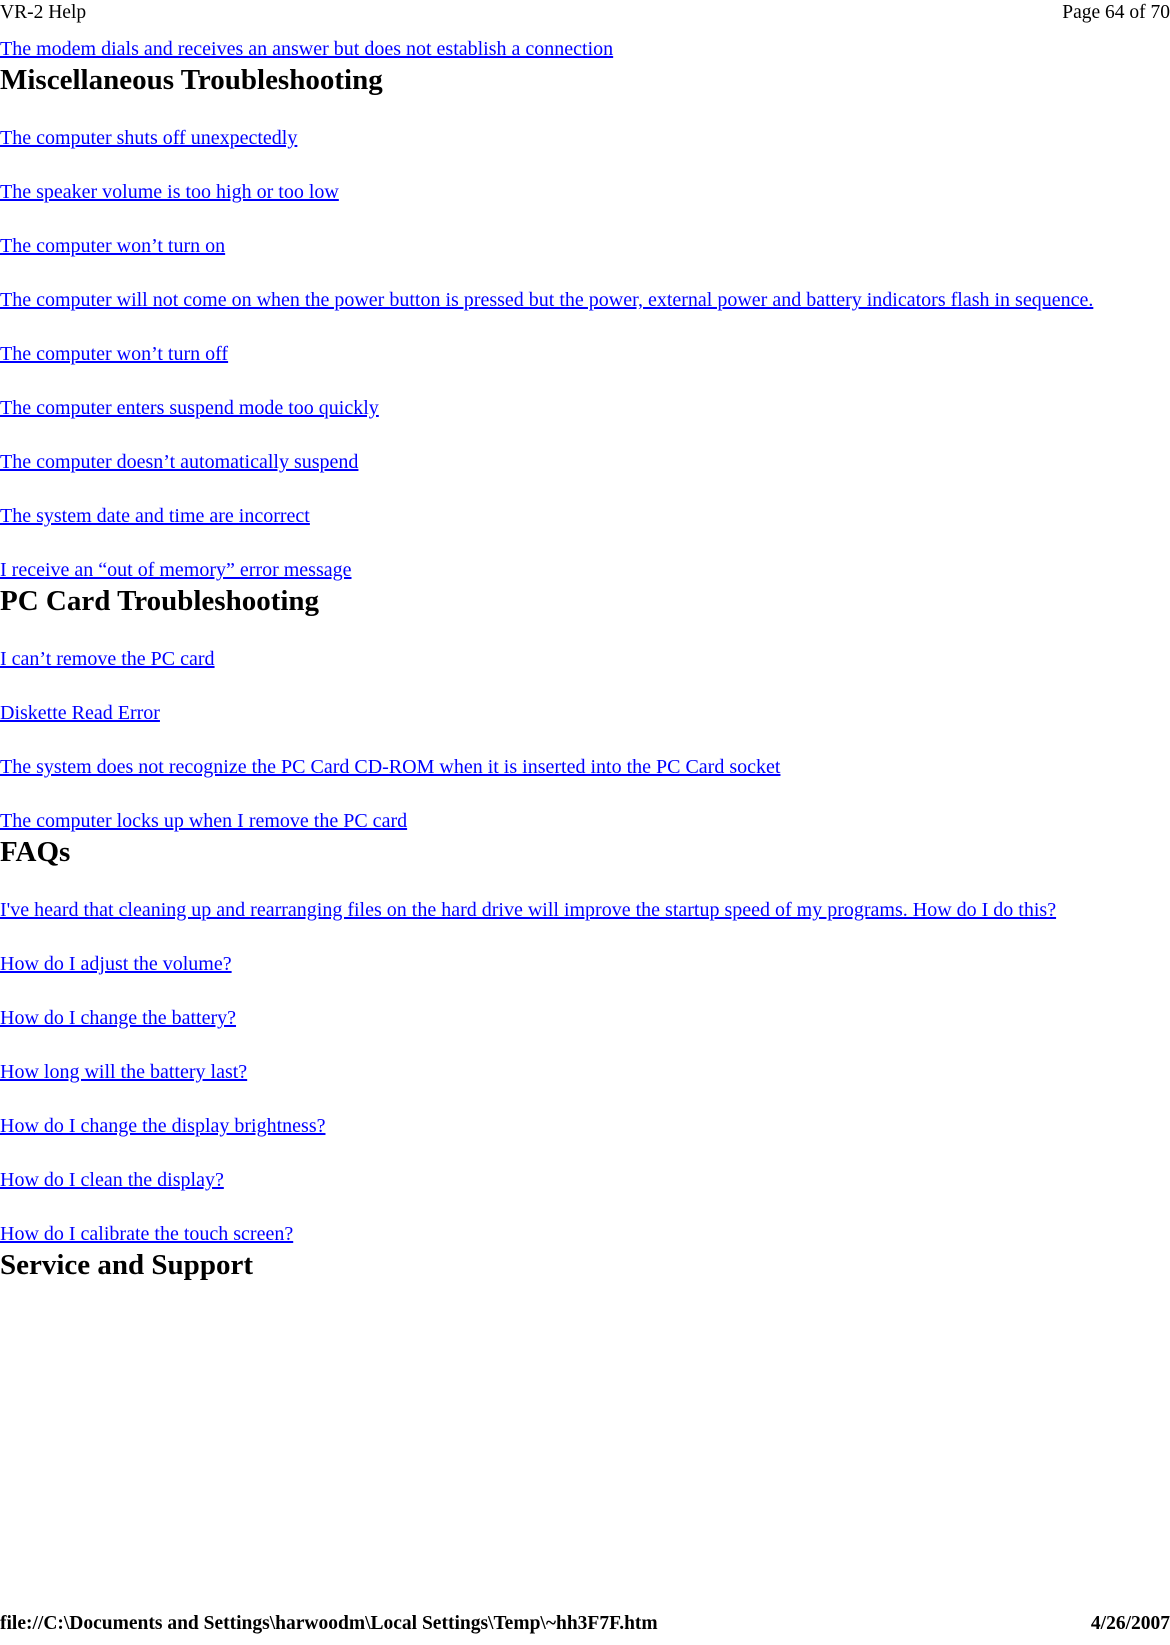 Image resolution: width=1170 pixels, height=1645 pixels. I want to click on list-item: How do I change the display brightness?, so click(562, 1126).